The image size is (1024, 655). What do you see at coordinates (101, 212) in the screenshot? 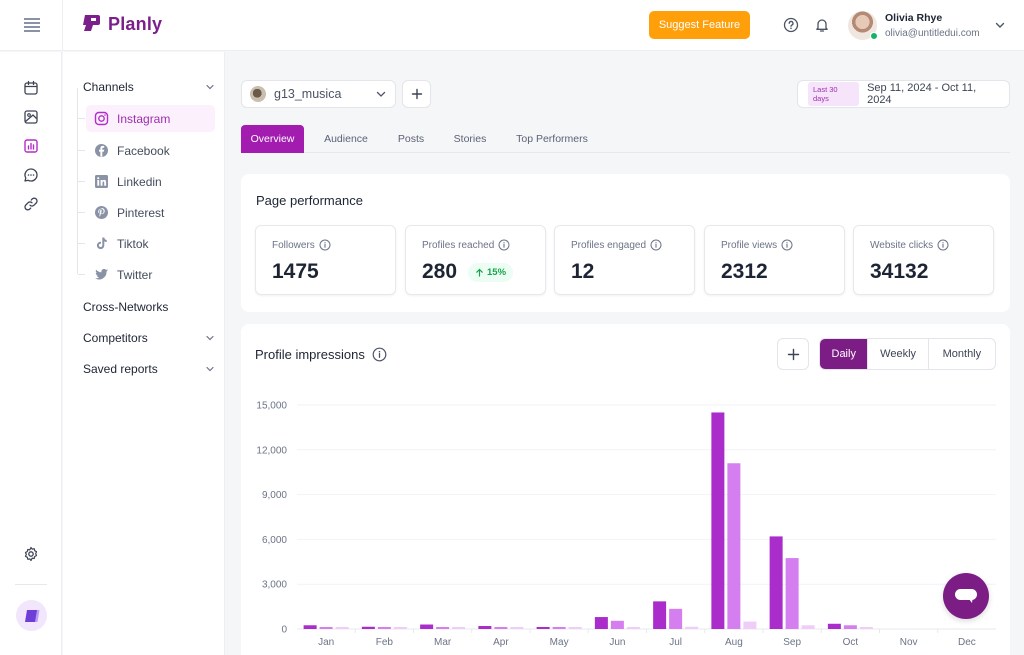
I see `pinterest-icon` at bounding box center [101, 212].